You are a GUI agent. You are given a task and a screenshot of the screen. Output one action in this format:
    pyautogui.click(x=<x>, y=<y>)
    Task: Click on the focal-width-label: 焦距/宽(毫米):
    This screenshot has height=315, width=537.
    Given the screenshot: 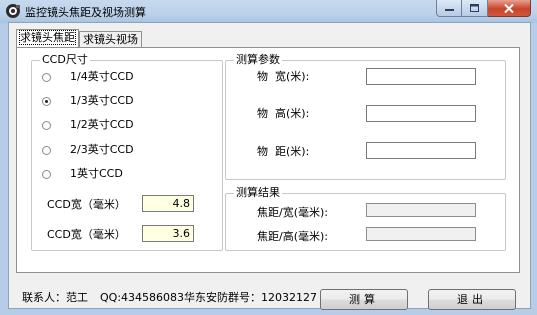 What is the action you would take?
    pyautogui.click(x=292, y=212)
    